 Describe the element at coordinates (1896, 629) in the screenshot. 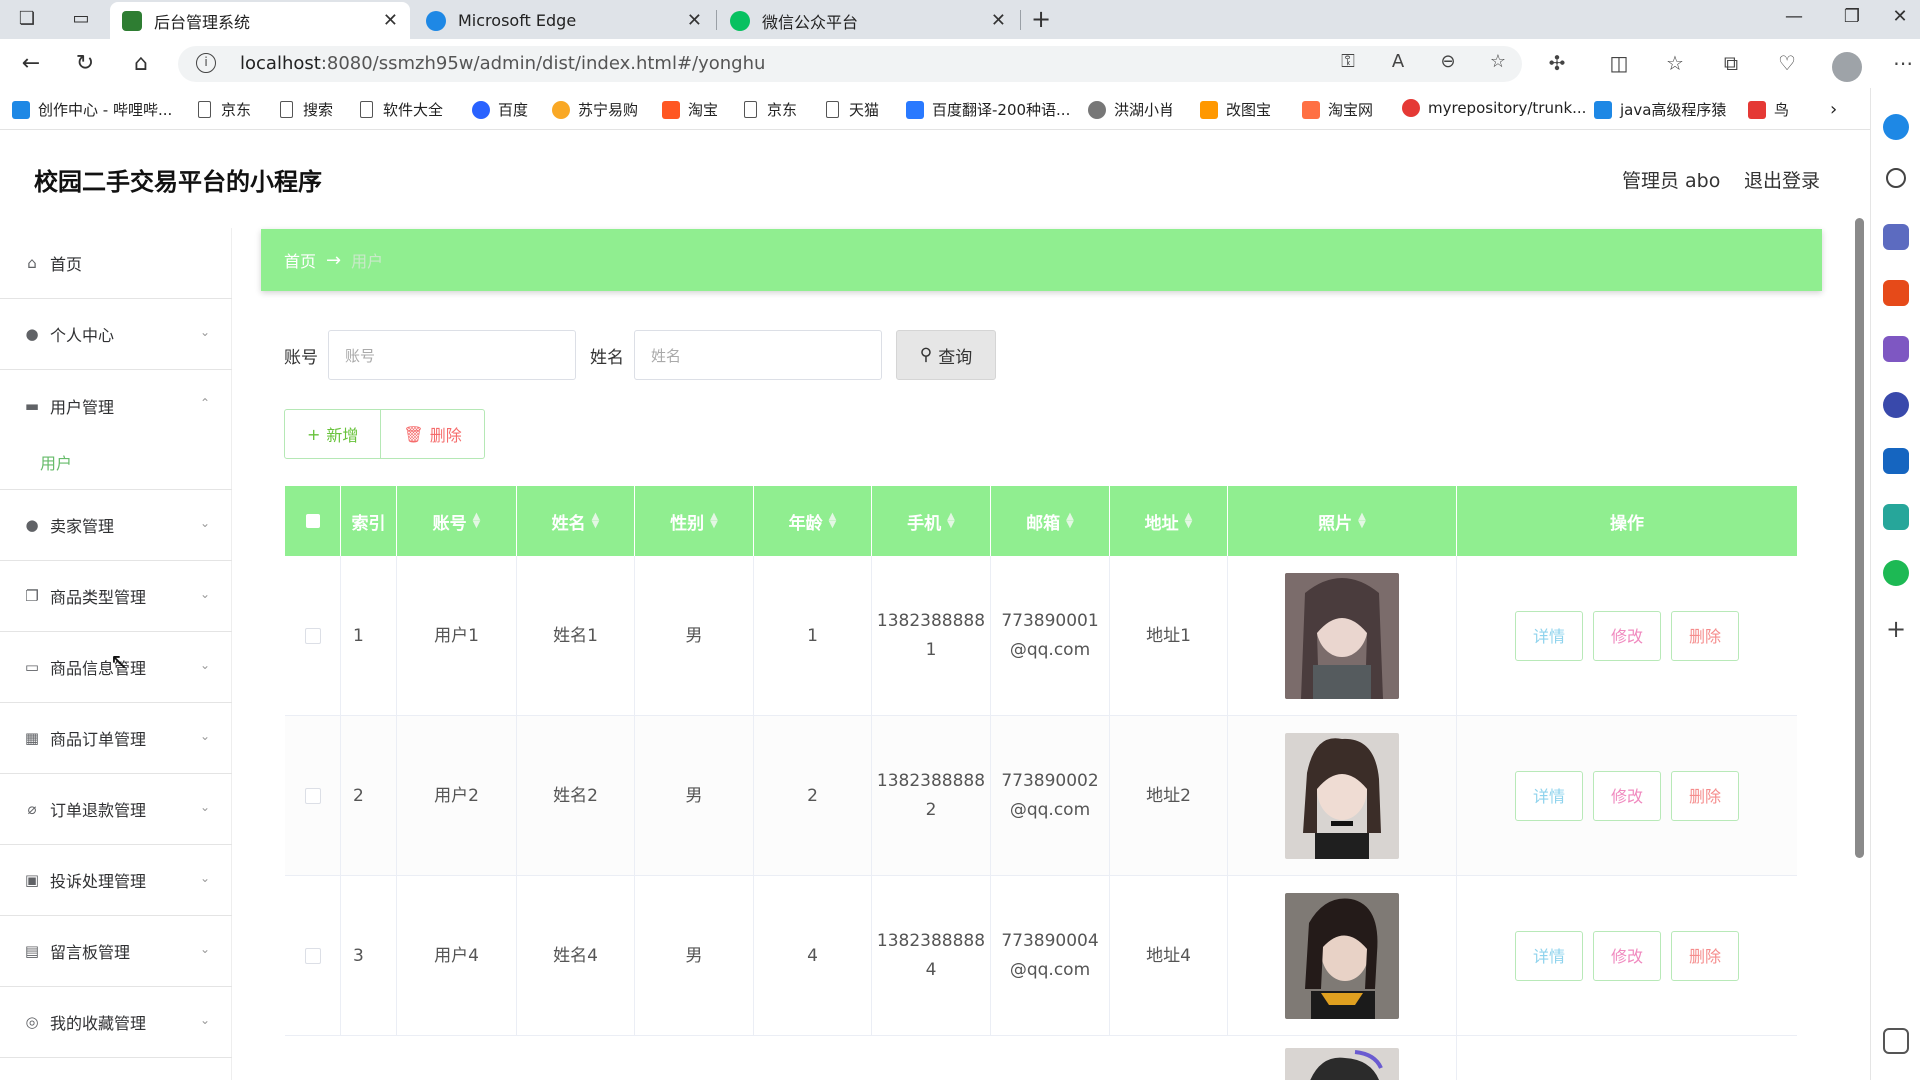

I see `add-app-icon: +` at that location.